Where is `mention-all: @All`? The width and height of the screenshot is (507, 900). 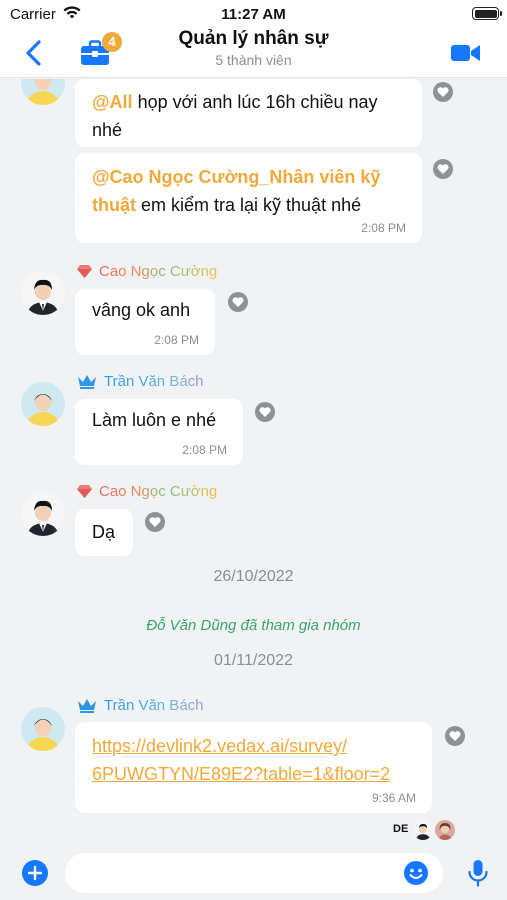 mention-all: @All is located at coordinates (112, 102).